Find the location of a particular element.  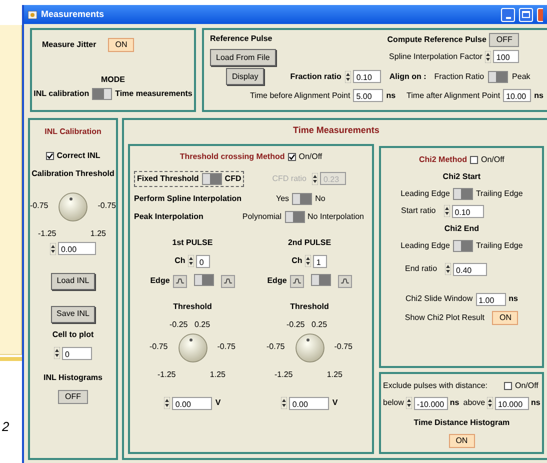

section-title: Time Distance Histogram is located at coordinates (462, 422).